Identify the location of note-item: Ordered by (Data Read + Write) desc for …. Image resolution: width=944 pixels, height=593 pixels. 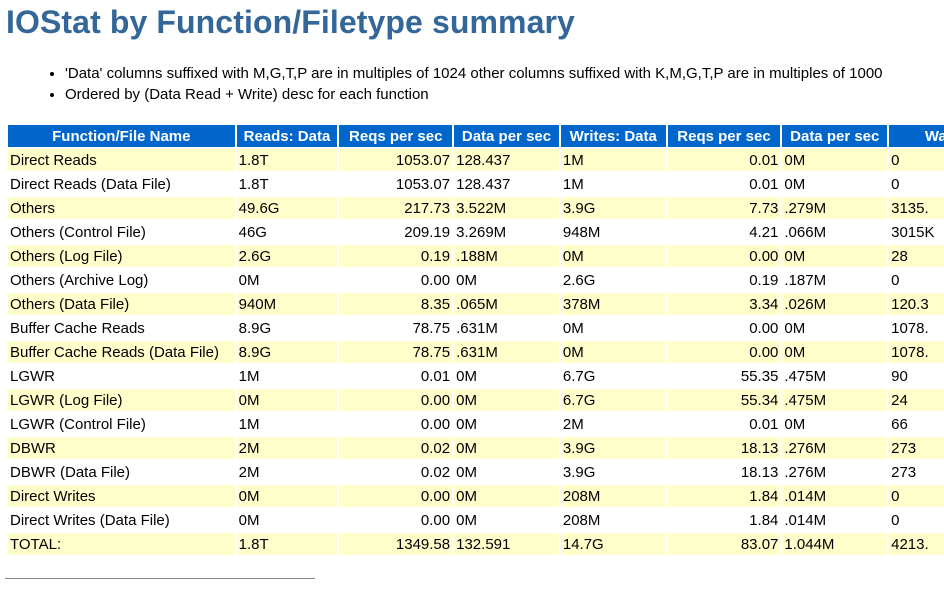
(474, 94).